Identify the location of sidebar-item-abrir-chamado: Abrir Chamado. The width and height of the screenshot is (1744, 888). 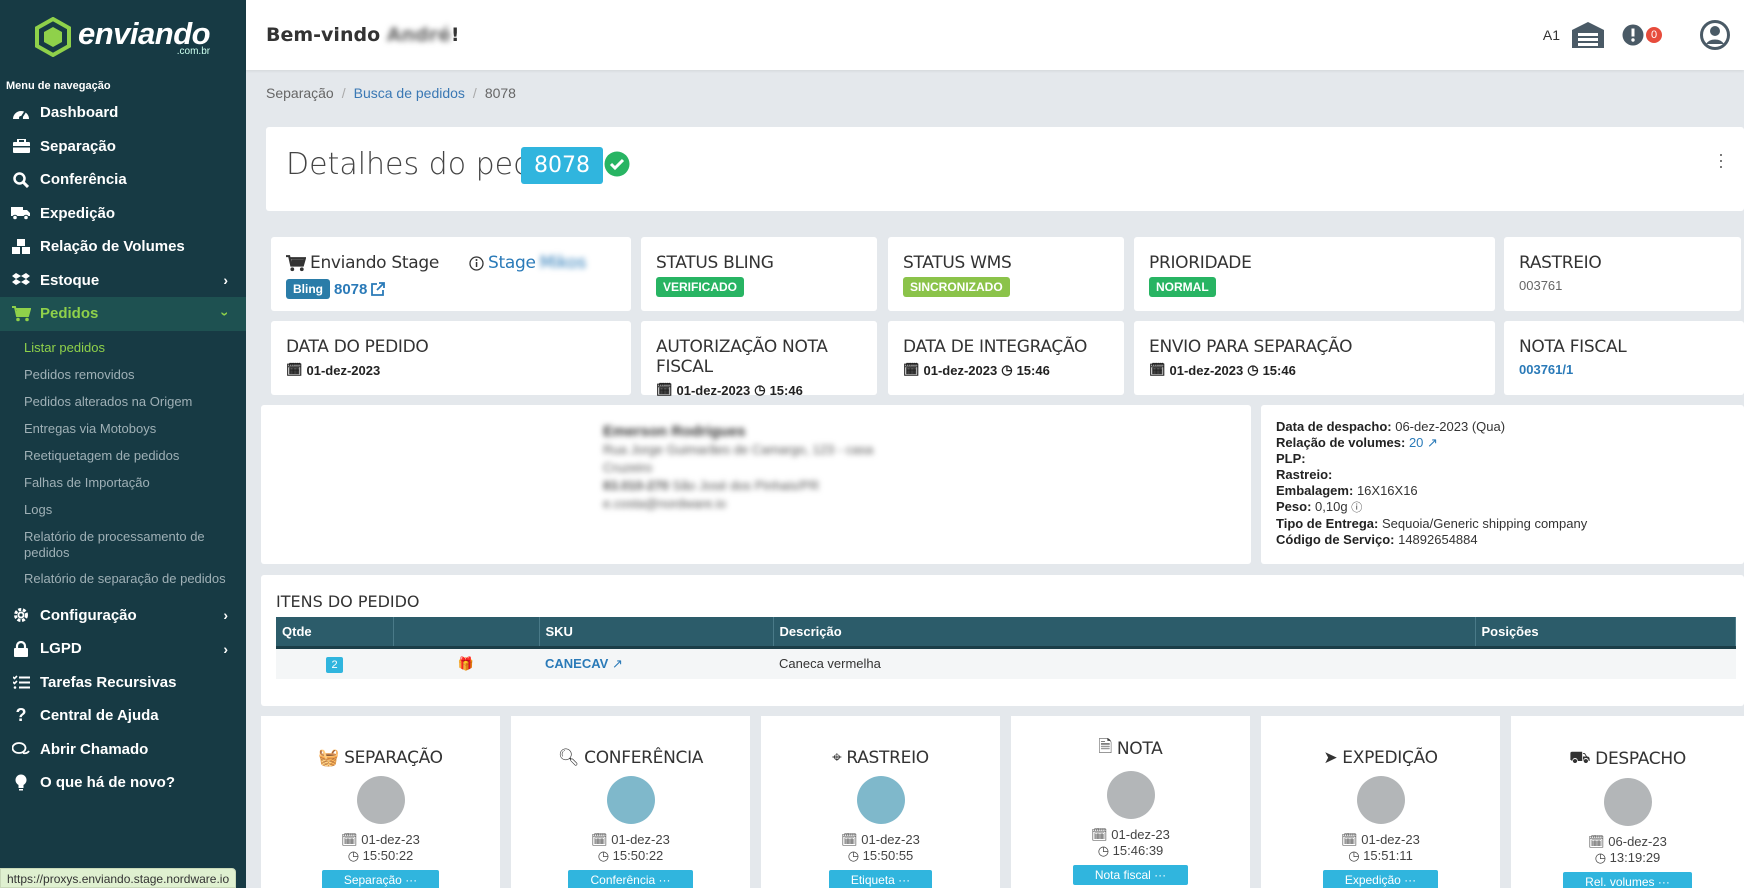
(123, 750).